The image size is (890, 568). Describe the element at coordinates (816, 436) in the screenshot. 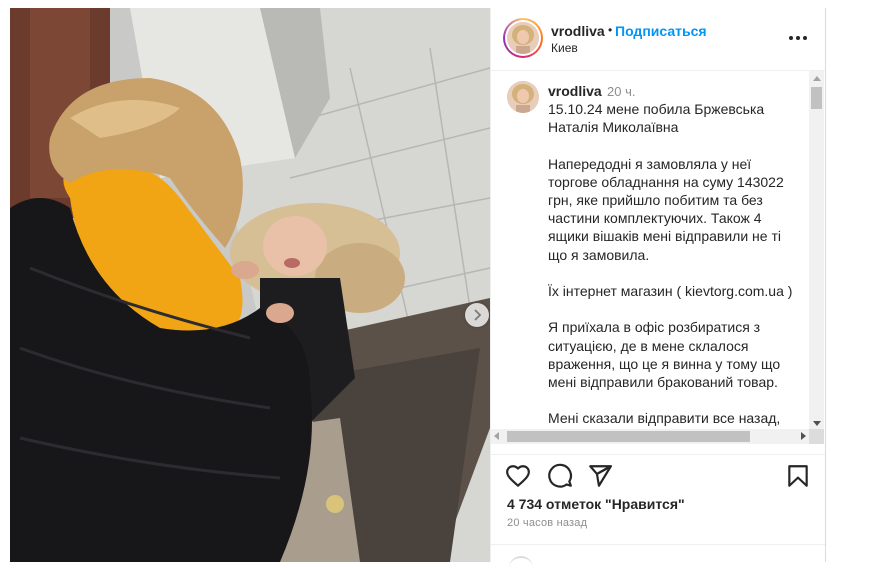

I see `scrollbar-corner` at that location.